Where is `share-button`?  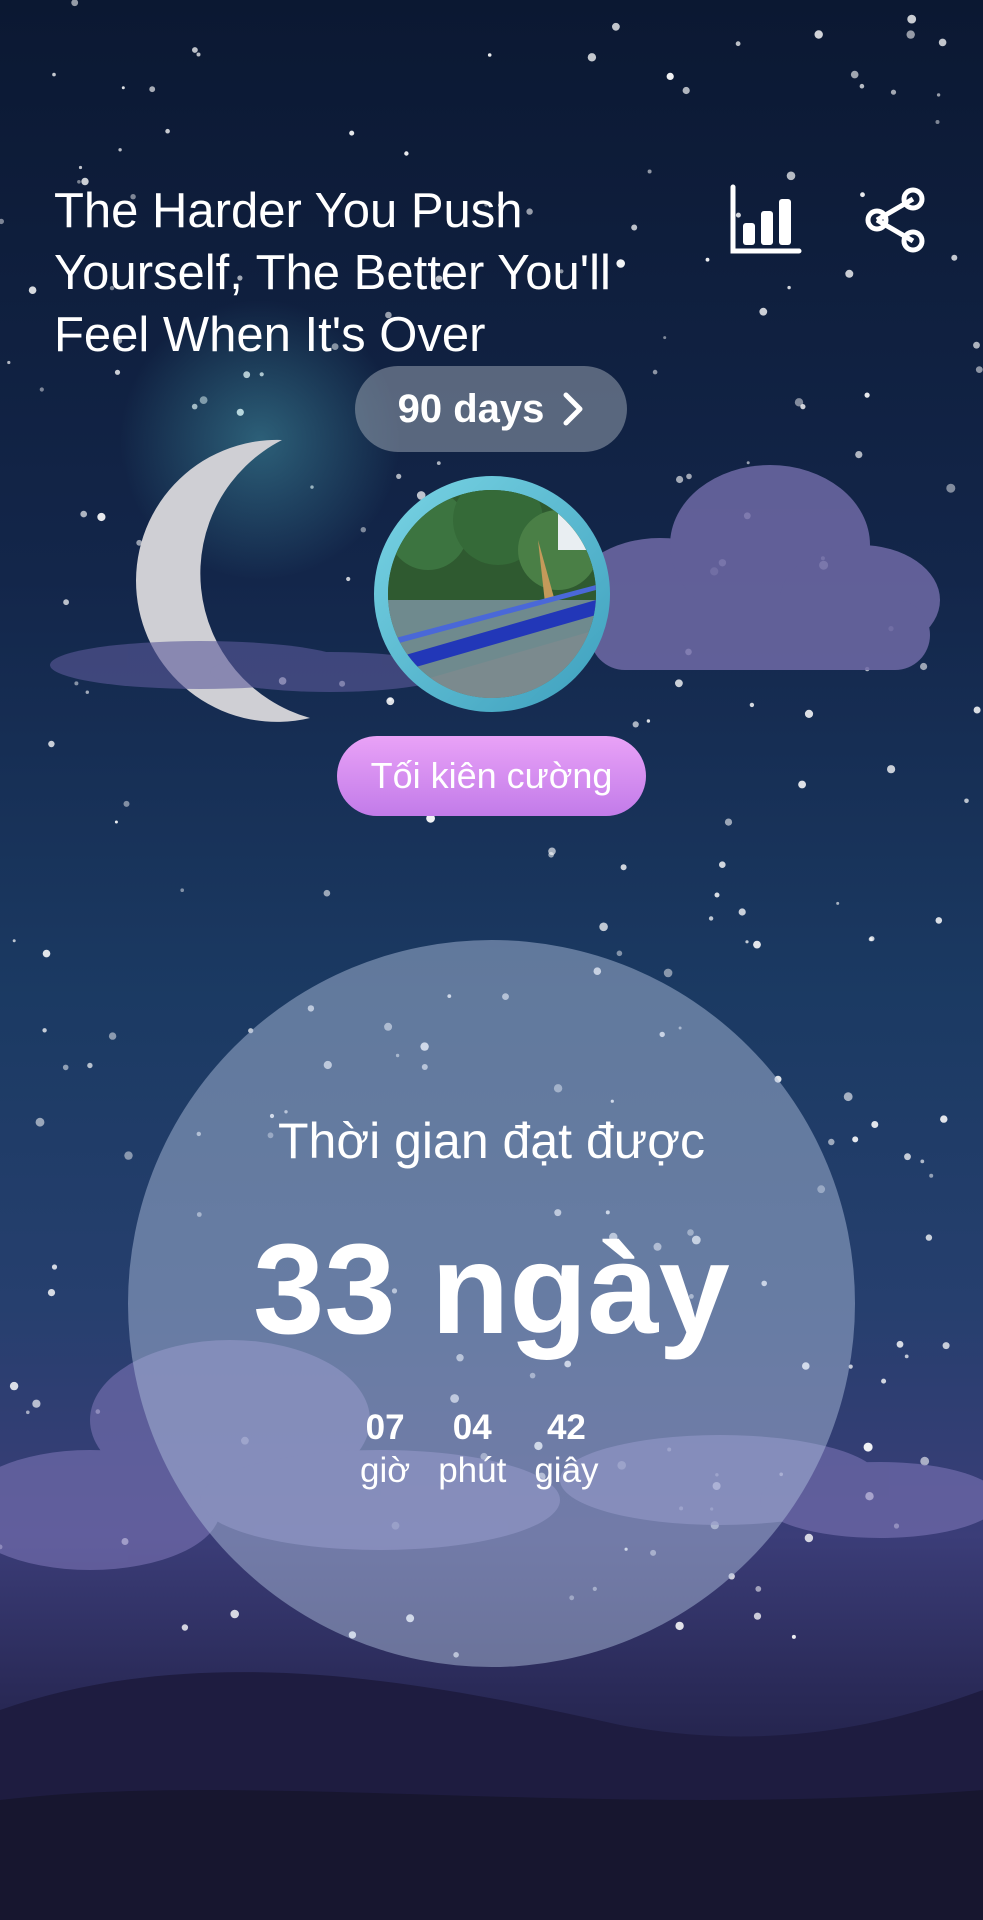
share-button is located at coordinates (896, 220).